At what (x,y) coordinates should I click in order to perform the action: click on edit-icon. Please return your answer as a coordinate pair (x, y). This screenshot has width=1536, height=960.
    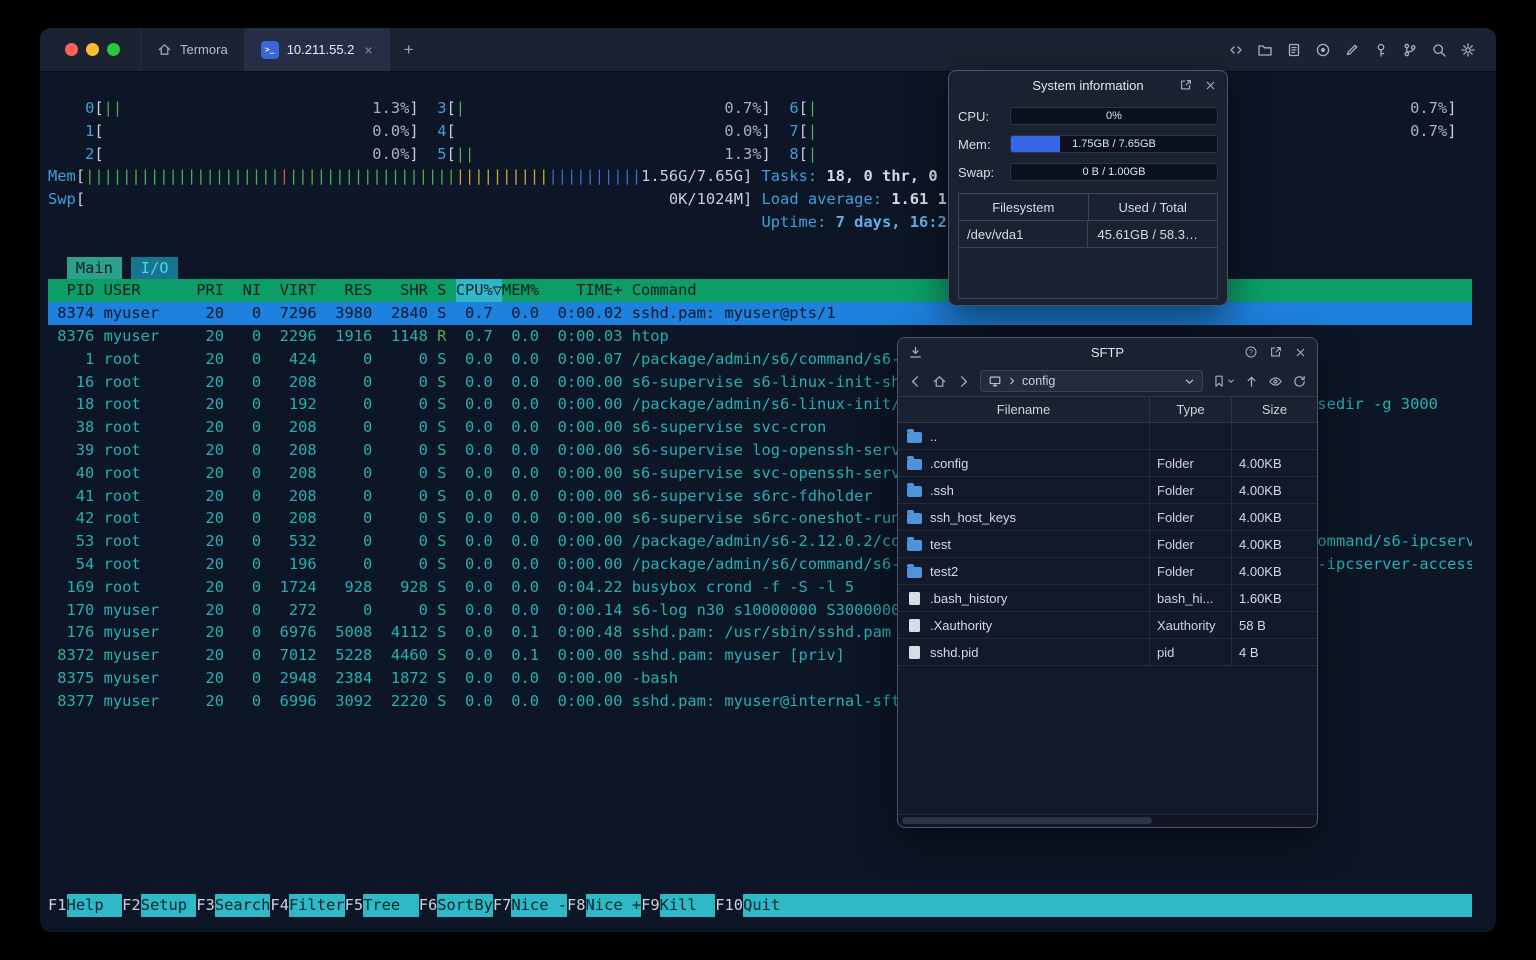
    Looking at the image, I should click on (1352, 50).